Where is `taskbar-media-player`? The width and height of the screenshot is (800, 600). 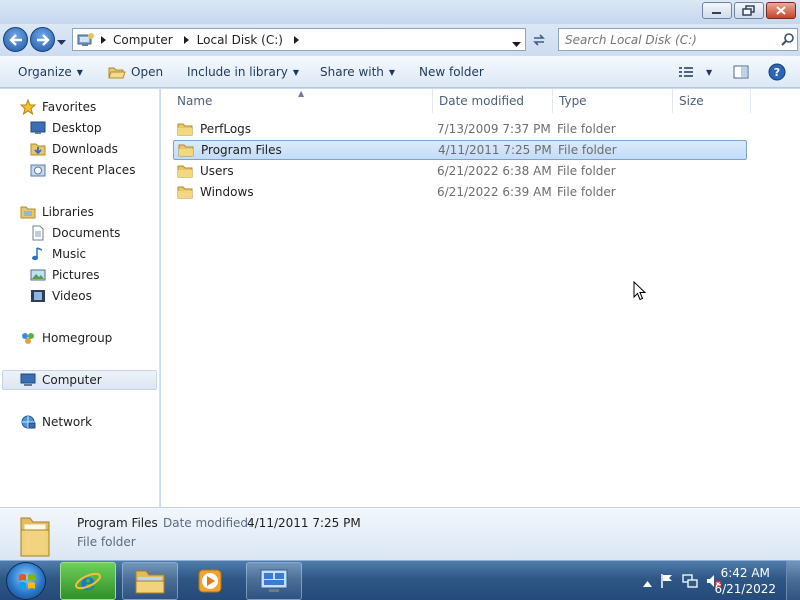
taskbar-media-player is located at coordinates (210, 581).